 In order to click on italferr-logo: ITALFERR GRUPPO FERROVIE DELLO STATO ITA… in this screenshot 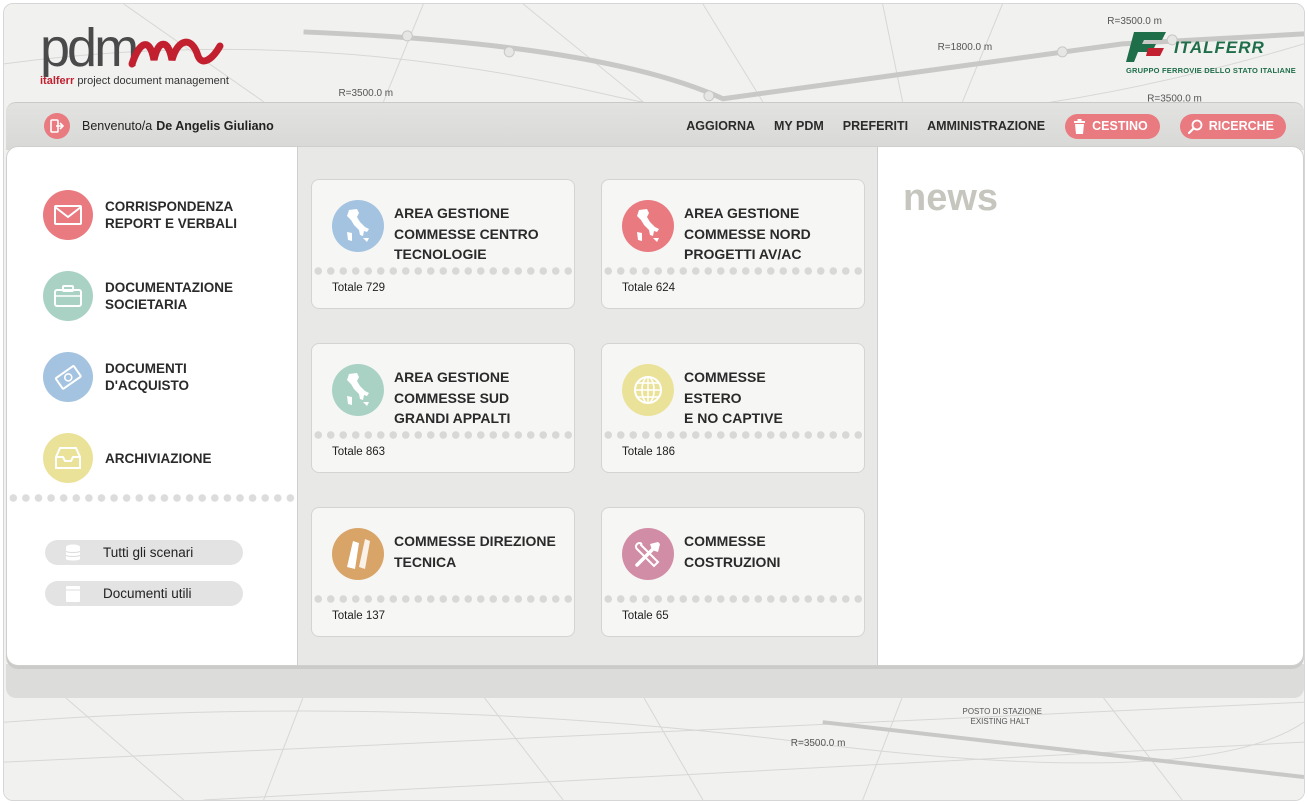, I will do `click(1211, 57)`.